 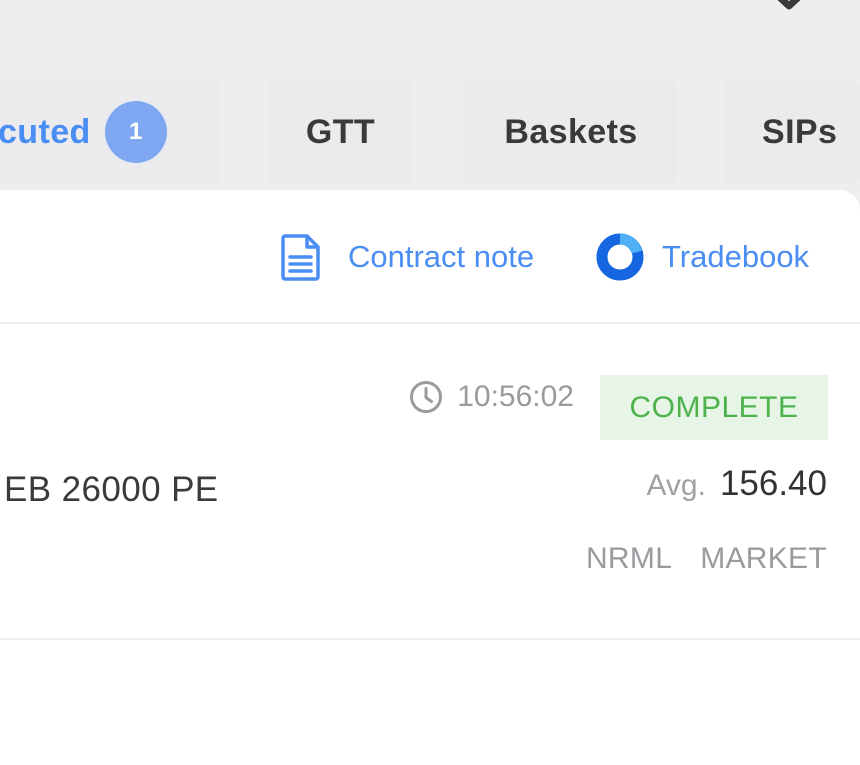 What do you see at coordinates (300, 257) in the screenshot?
I see `document-icon` at bounding box center [300, 257].